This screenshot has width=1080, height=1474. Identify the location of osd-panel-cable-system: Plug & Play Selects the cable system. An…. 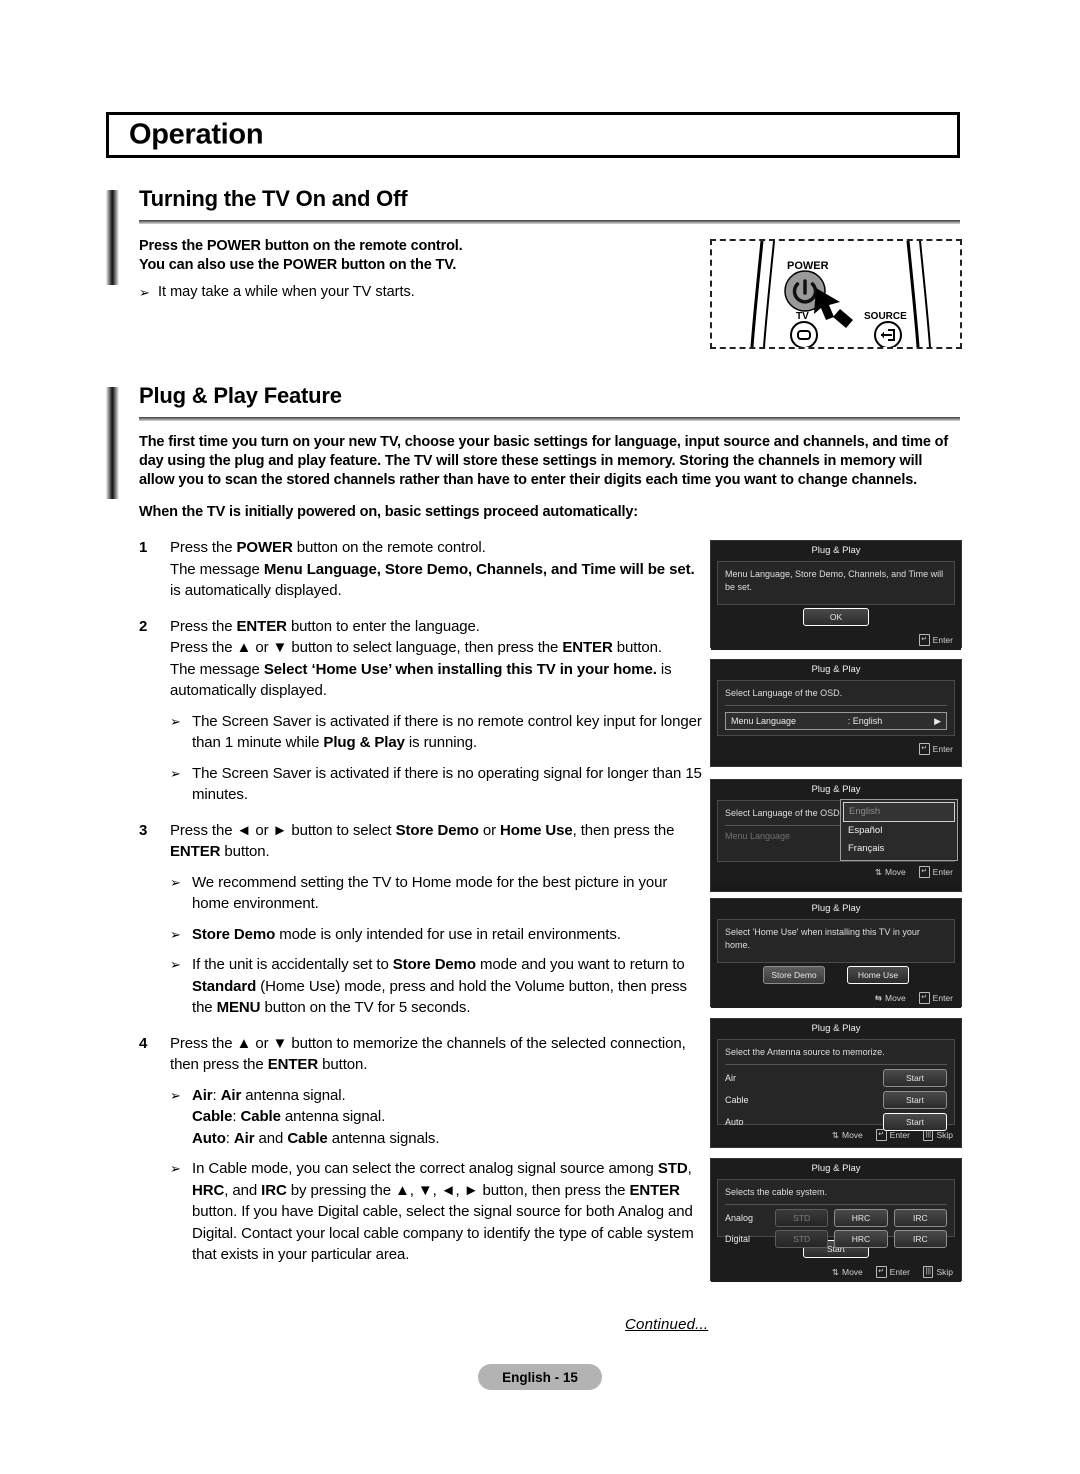
(836, 1220).